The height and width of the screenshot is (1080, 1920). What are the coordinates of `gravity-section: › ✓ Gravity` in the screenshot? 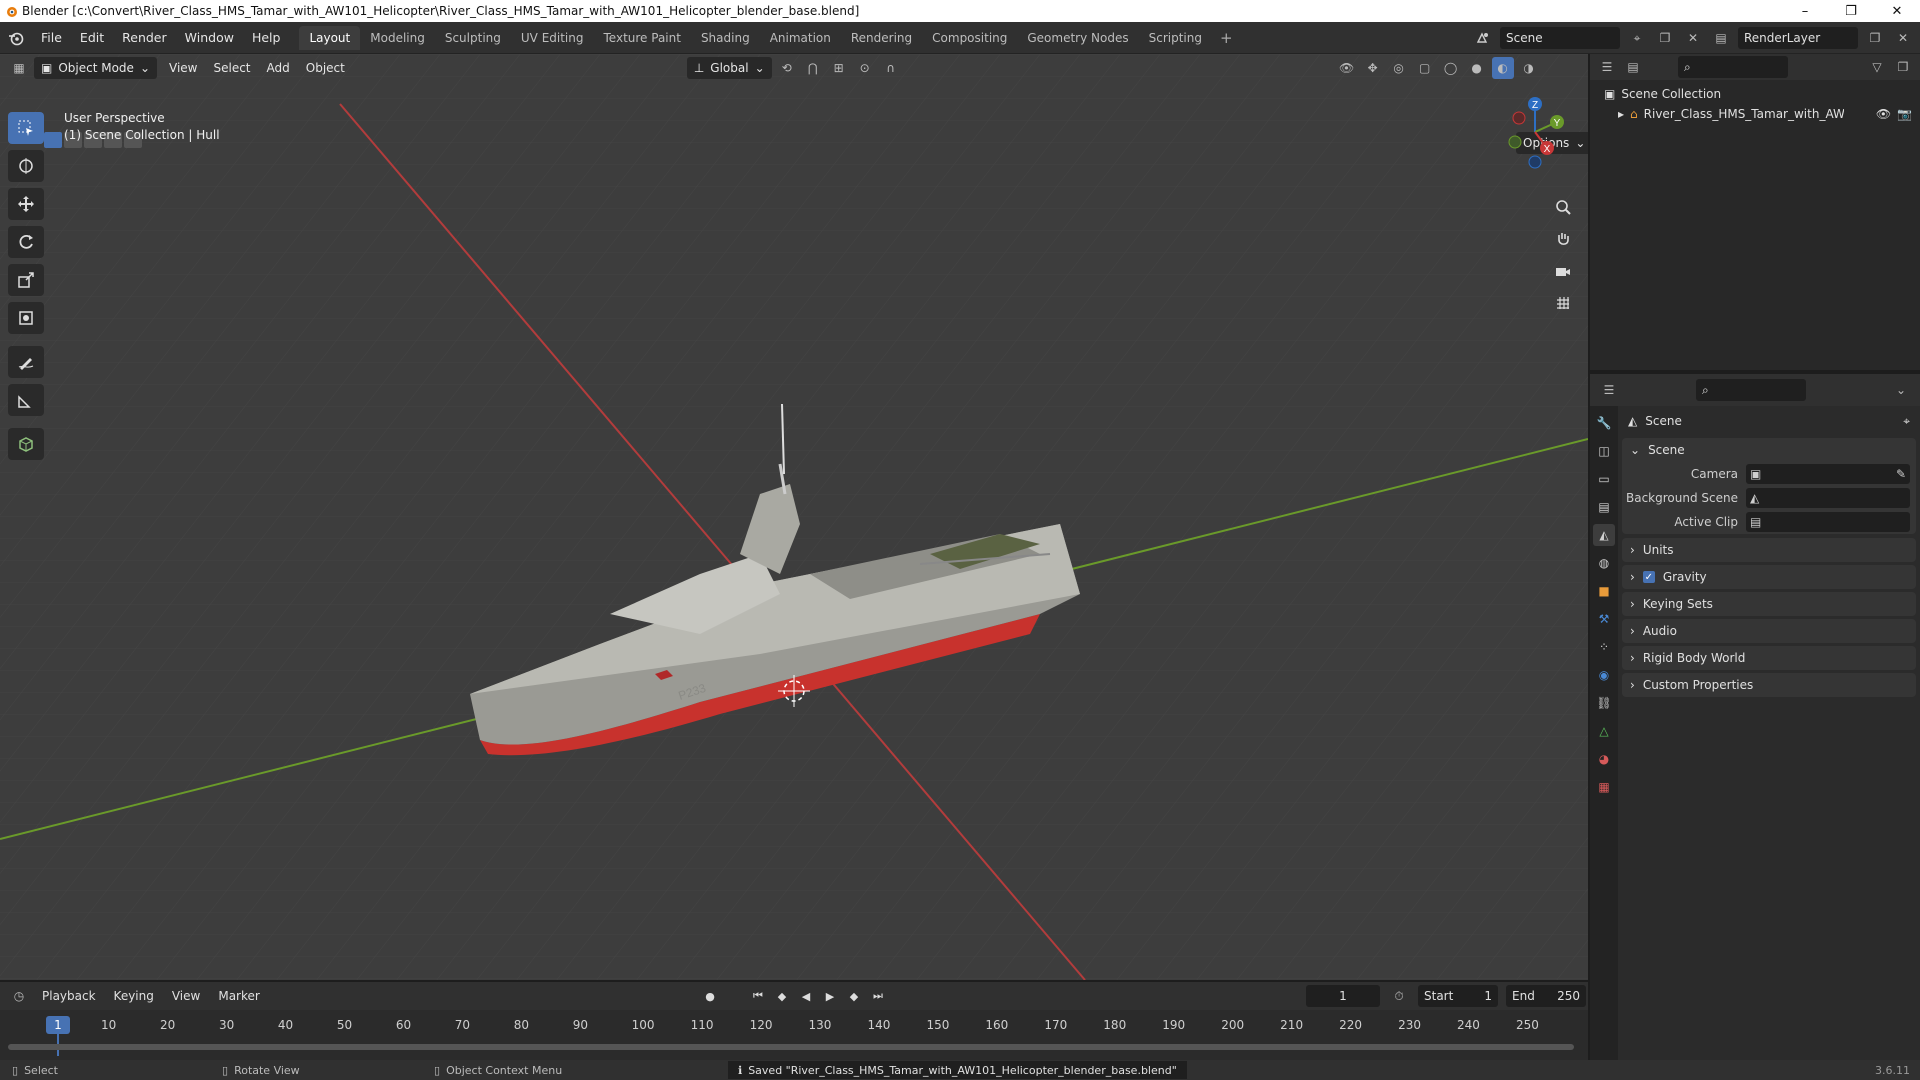 It's located at (1769, 577).